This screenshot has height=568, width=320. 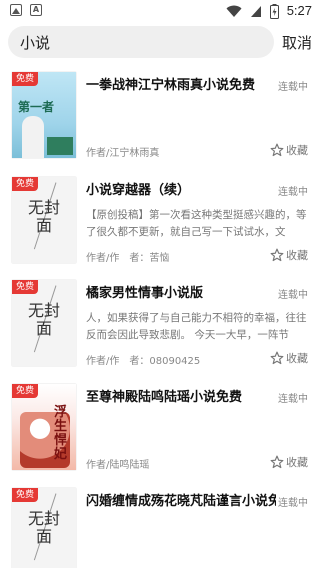 I want to click on book-author: 作者/作 者：08090425, so click(x=143, y=361).